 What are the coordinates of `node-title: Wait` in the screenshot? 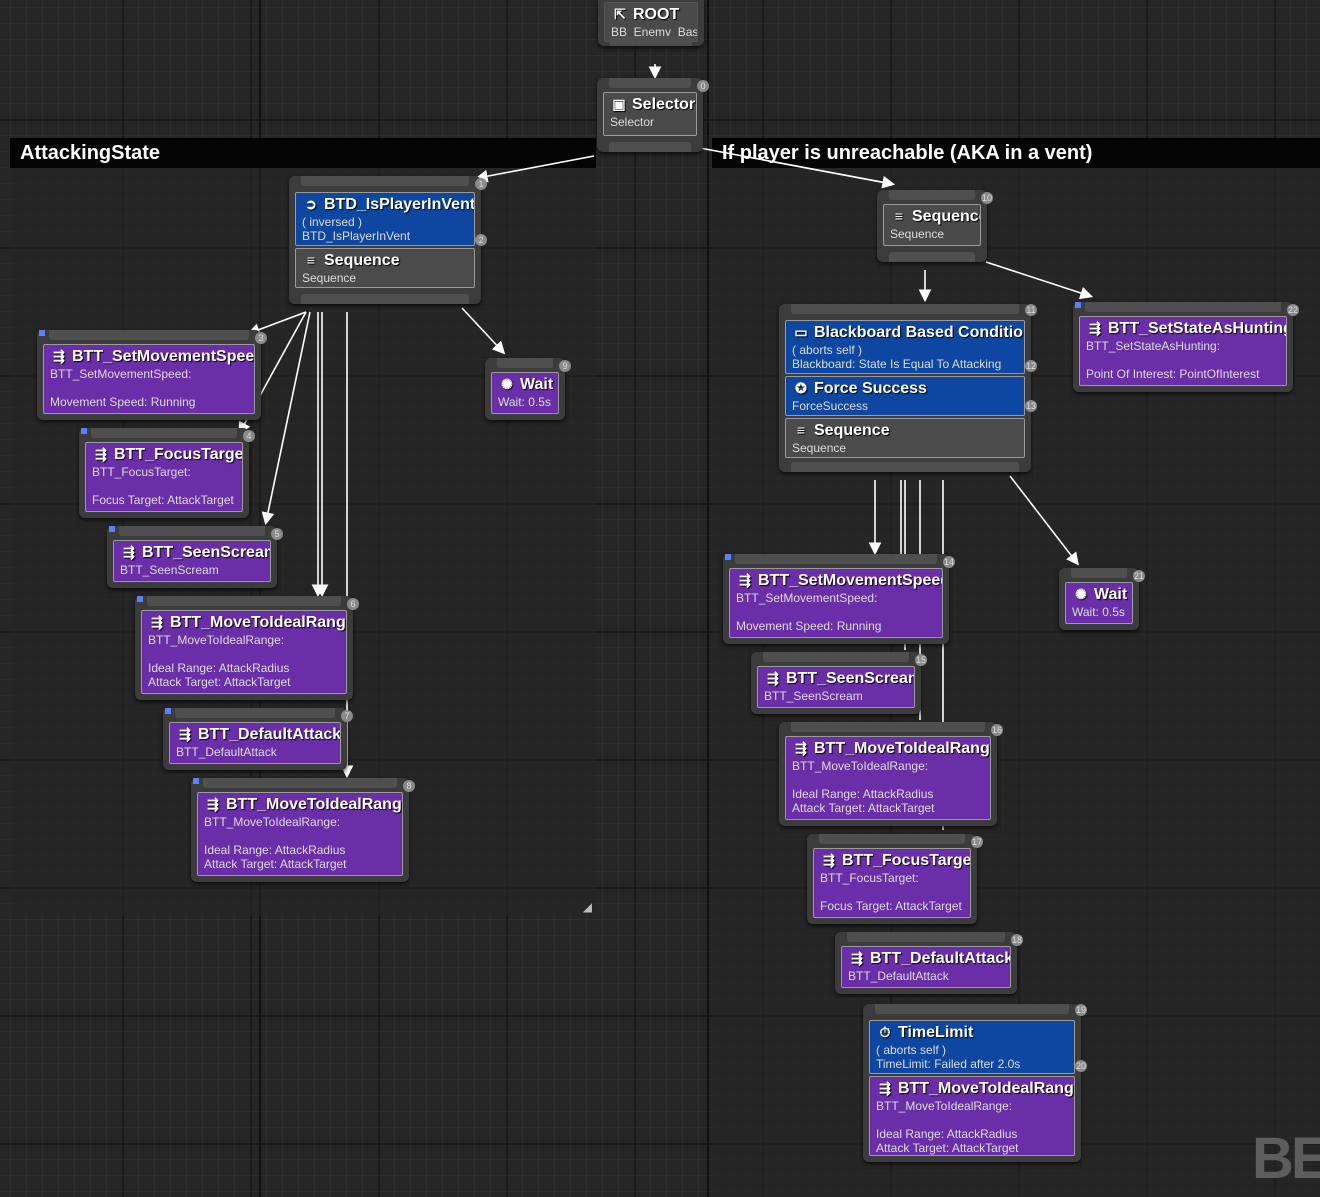 It's located at (537, 384).